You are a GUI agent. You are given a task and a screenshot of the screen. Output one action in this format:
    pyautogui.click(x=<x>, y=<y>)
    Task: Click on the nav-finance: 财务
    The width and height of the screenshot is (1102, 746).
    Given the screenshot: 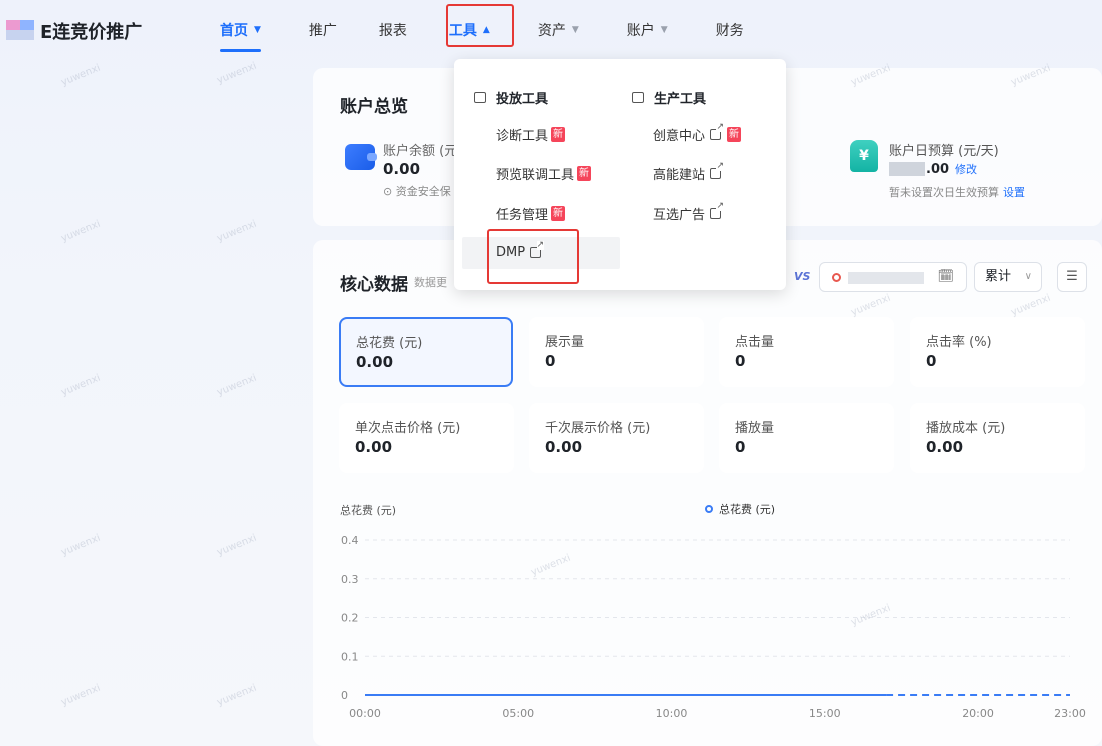 What is the action you would take?
    pyautogui.click(x=730, y=30)
    